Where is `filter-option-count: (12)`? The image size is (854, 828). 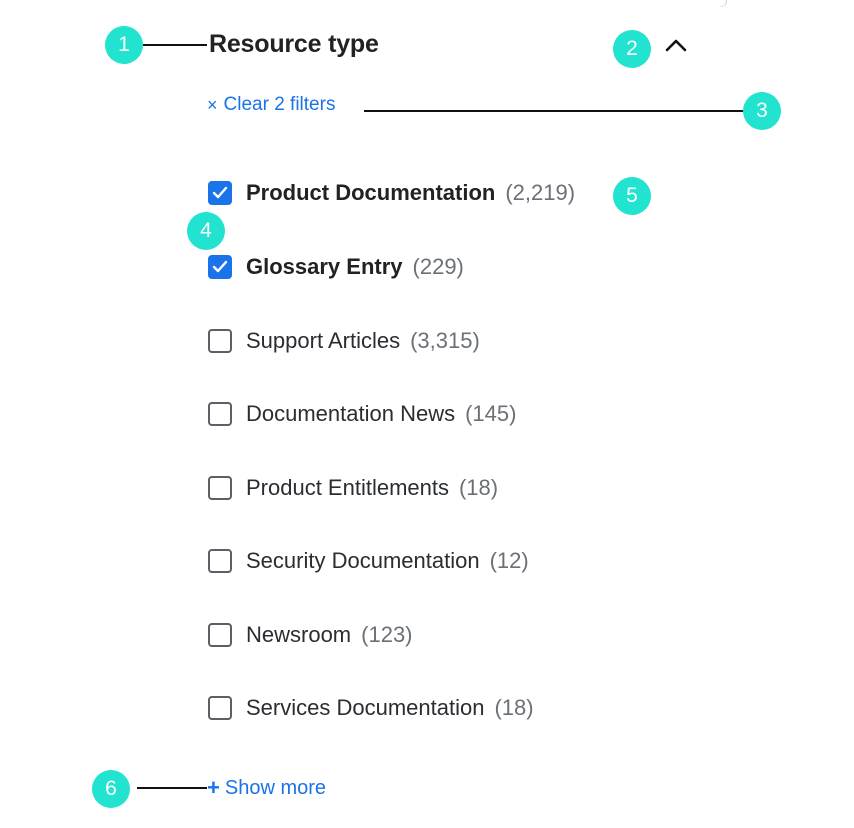 filter-option-count: (12) is located at coordinates (509, 560).